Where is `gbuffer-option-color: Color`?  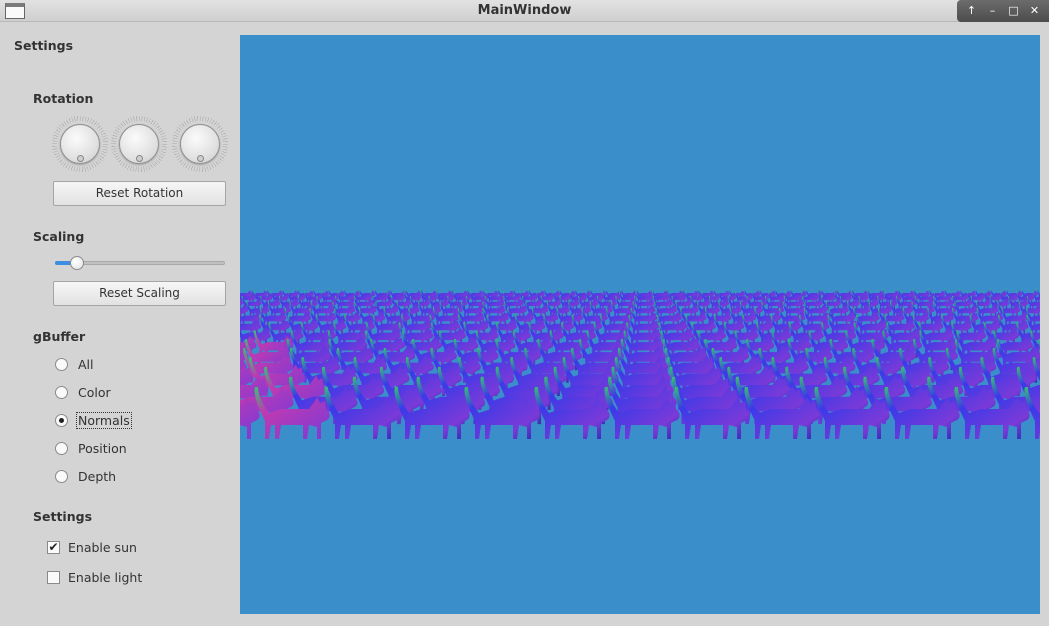
gbuffer-option-color: Color is located at coordinates (83, 392).